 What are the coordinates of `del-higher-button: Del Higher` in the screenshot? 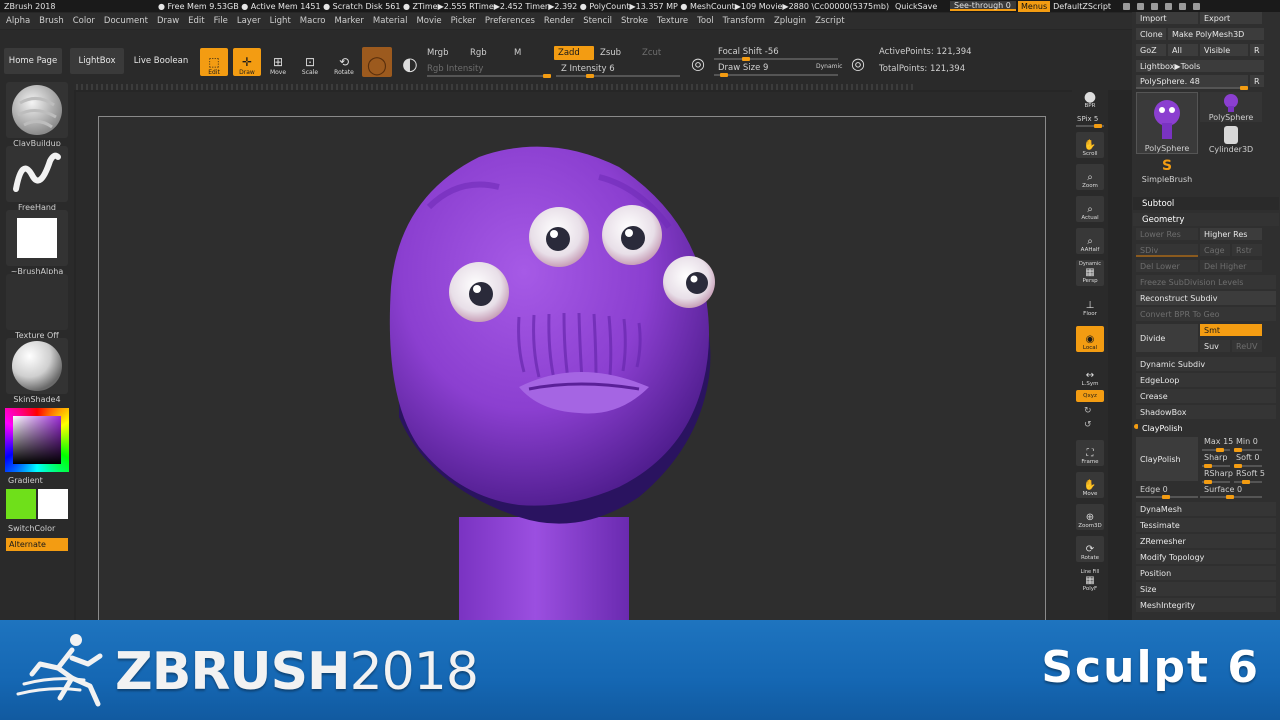 It's located at (1231, 266).